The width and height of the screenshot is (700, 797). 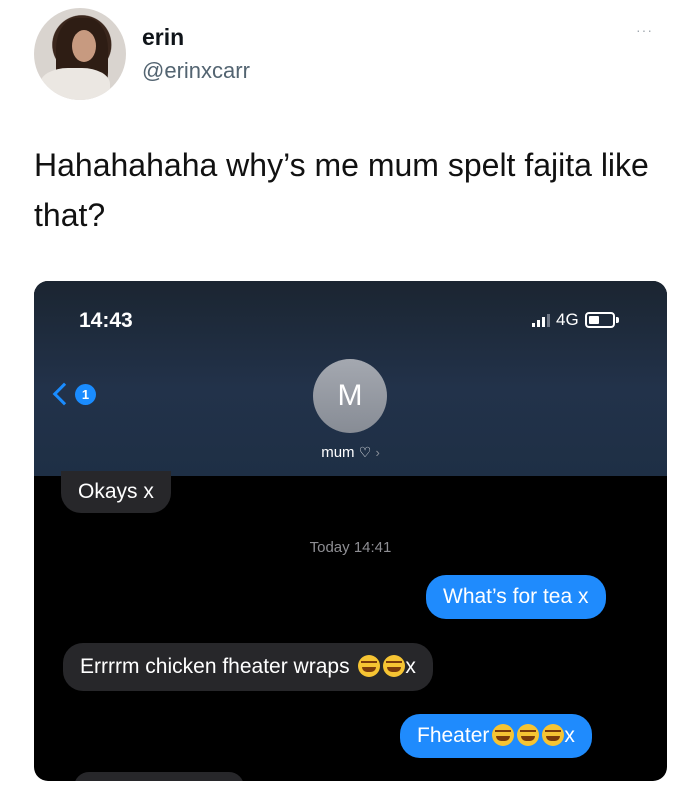 What do you see at coordinates (159, 776) in the screenshot?
I see `message-bubble-partial` at bounding box center [159, 776].